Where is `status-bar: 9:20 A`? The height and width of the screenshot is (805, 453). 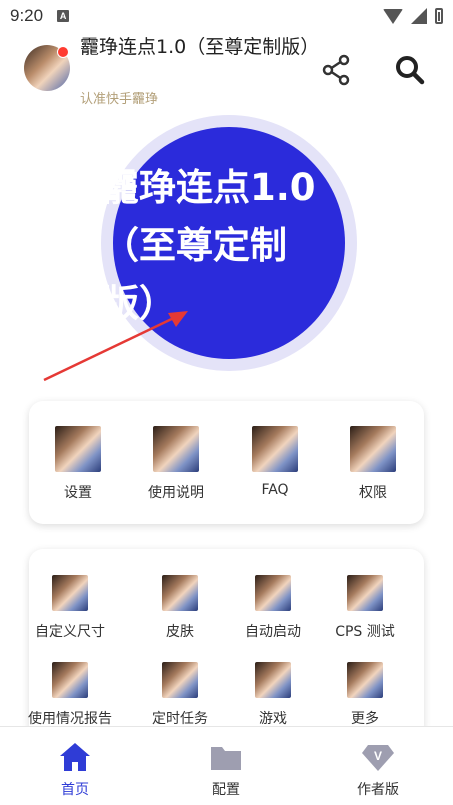 status-bar: 9:20 A is located at coordinates (226, 16).